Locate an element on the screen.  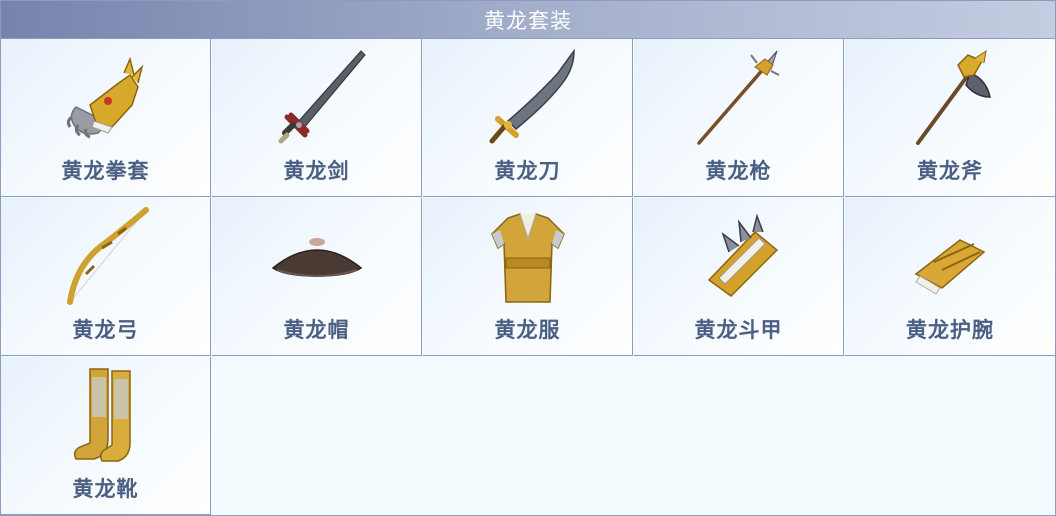
item-cell-boots: 黄龙靴 is located at coordinates (106, 436).